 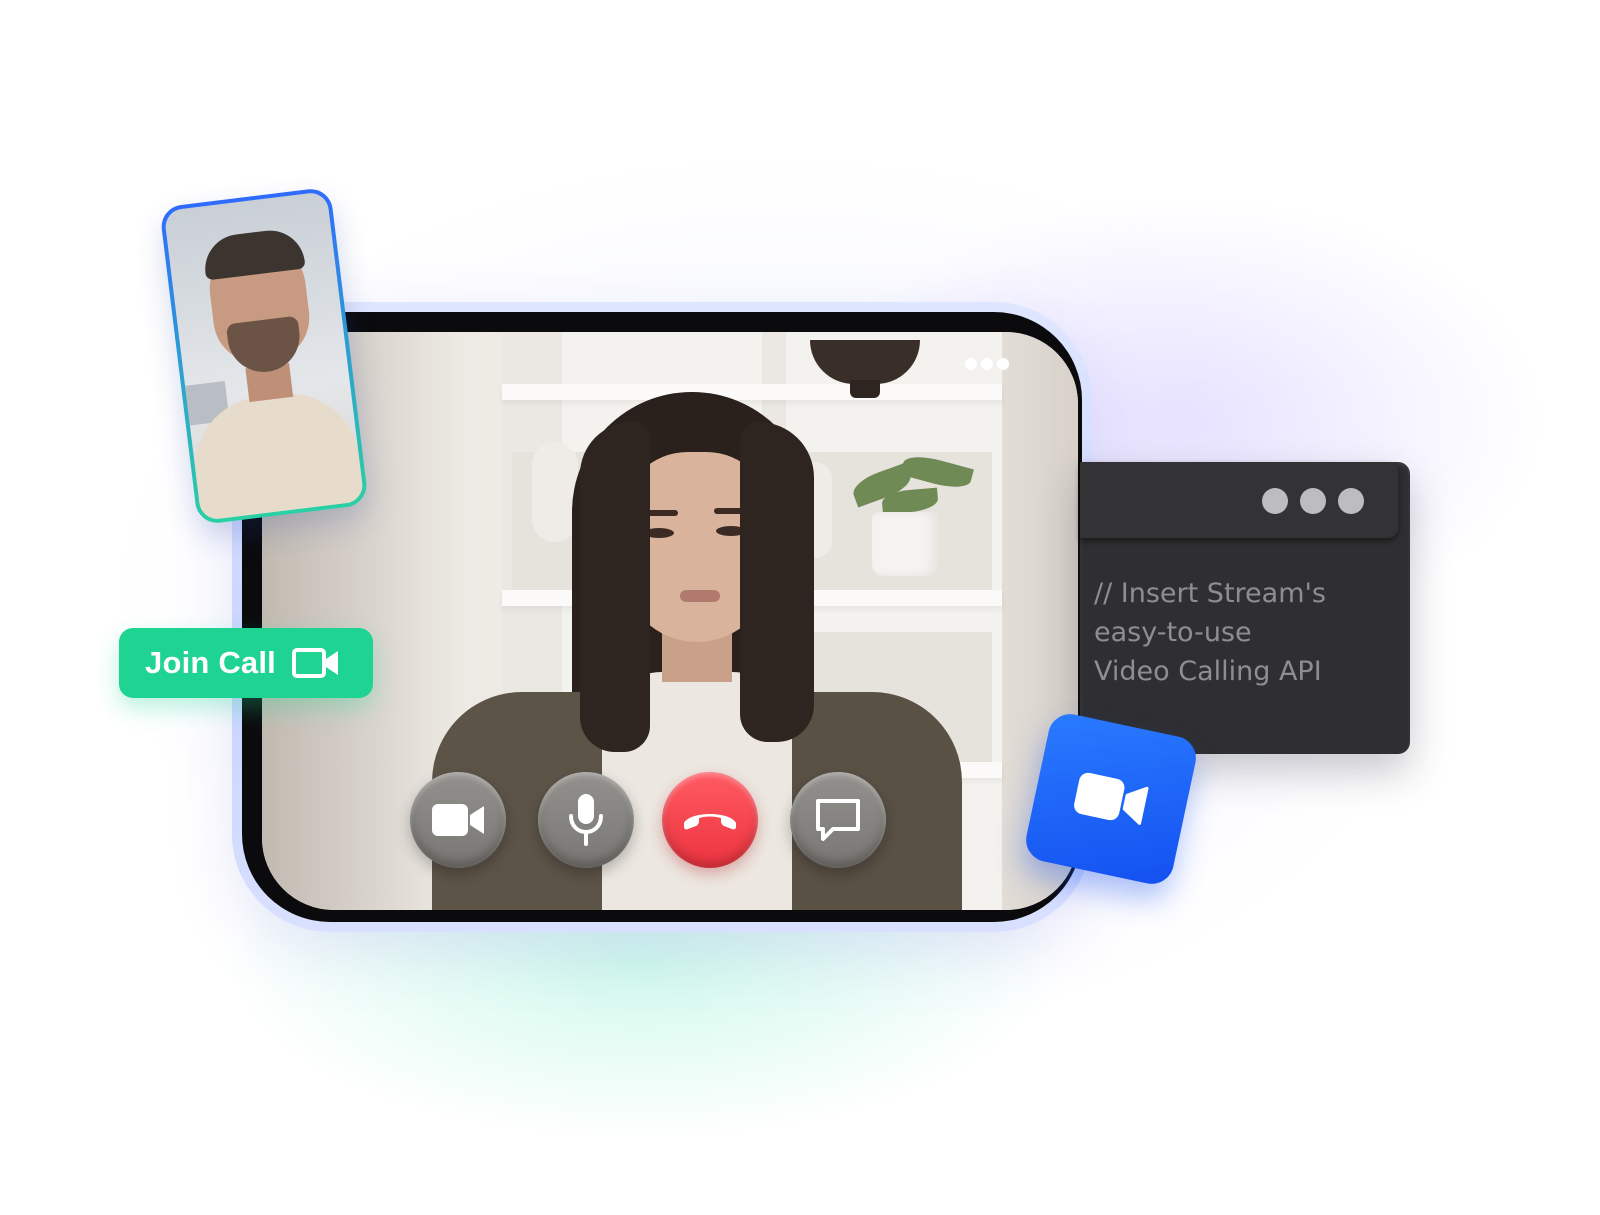 I want to click on person-beard, so click(x=264, y=346).